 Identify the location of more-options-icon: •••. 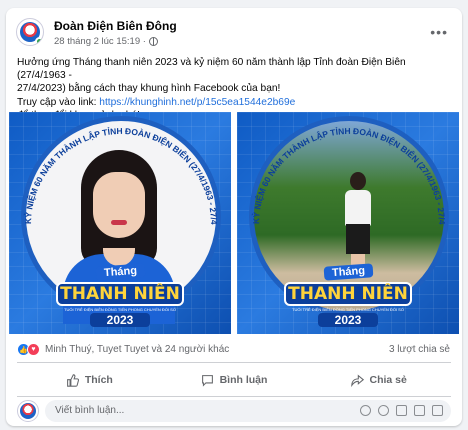
(439, 32).